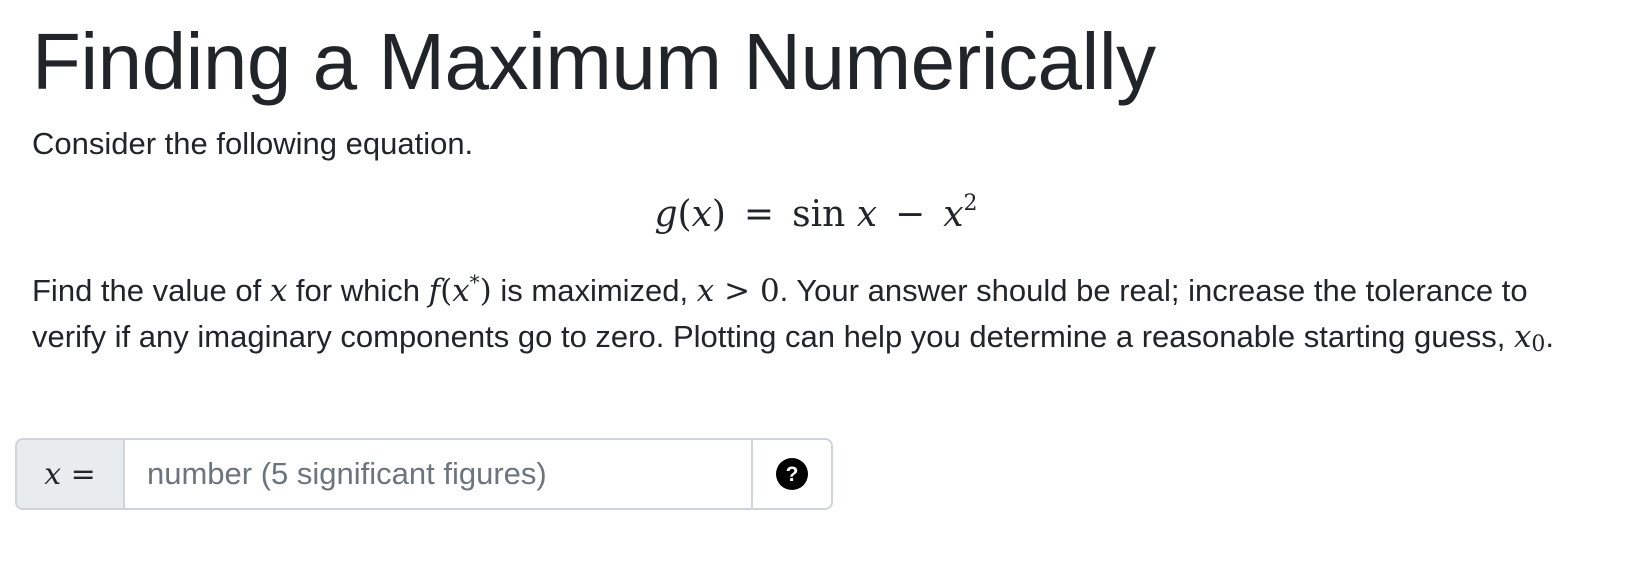 The width and height of the screenshot is (1634, 562). I want to click on math-x0: x0, so click(1529, 338).